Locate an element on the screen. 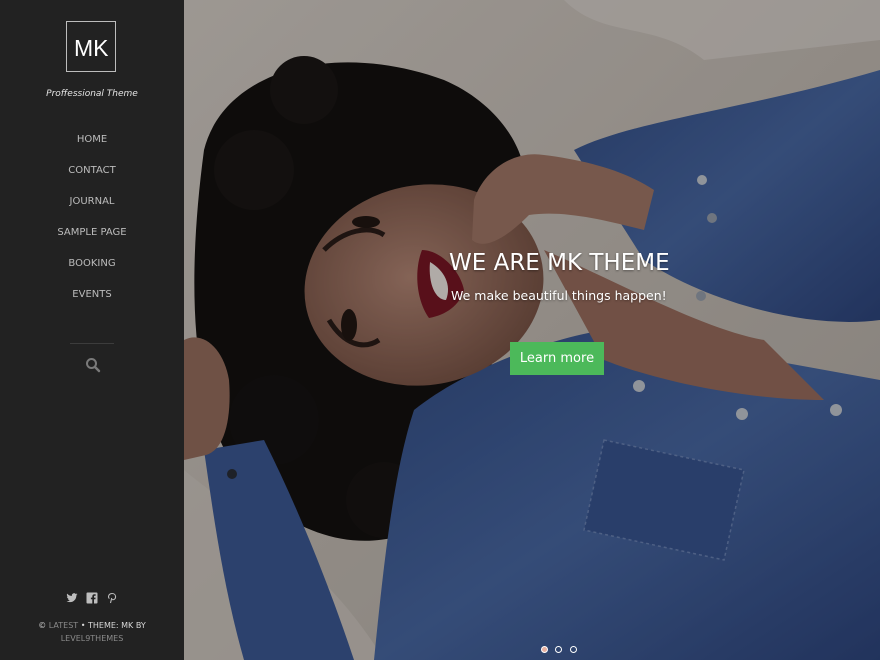 The width and height of the screenshot is (880, 660). learn-more-button: Learn more is located at coordinates (557, 358).